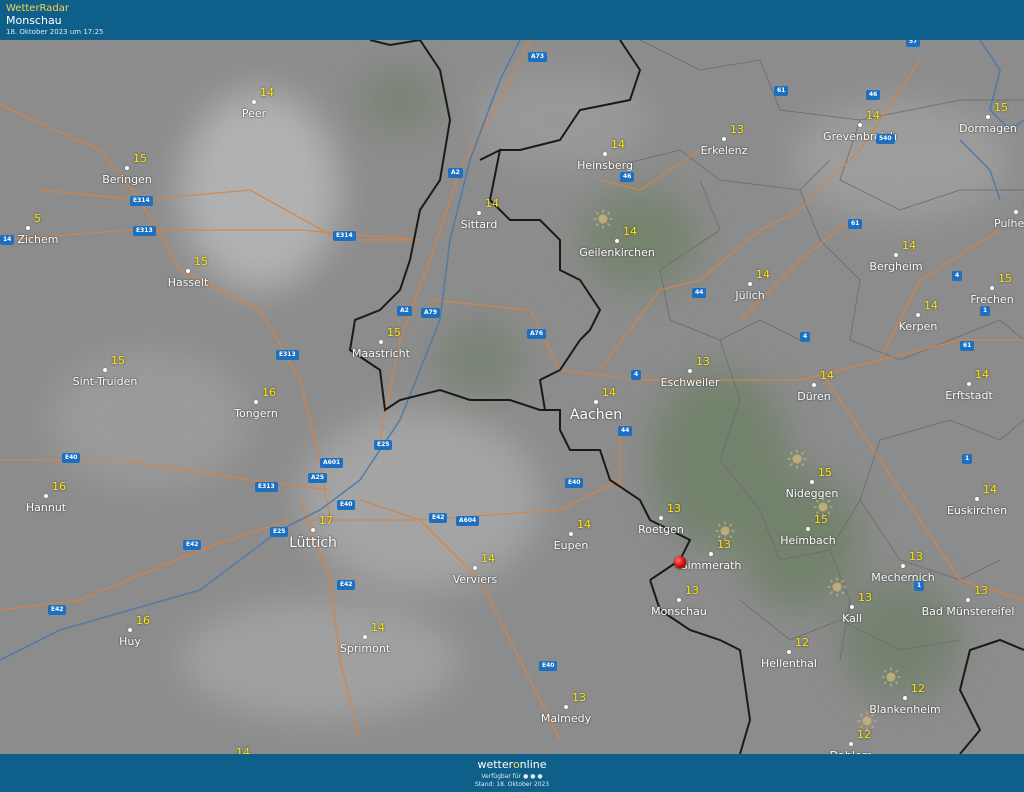  I want to click on city-label: Eupen, so click(571, 545).